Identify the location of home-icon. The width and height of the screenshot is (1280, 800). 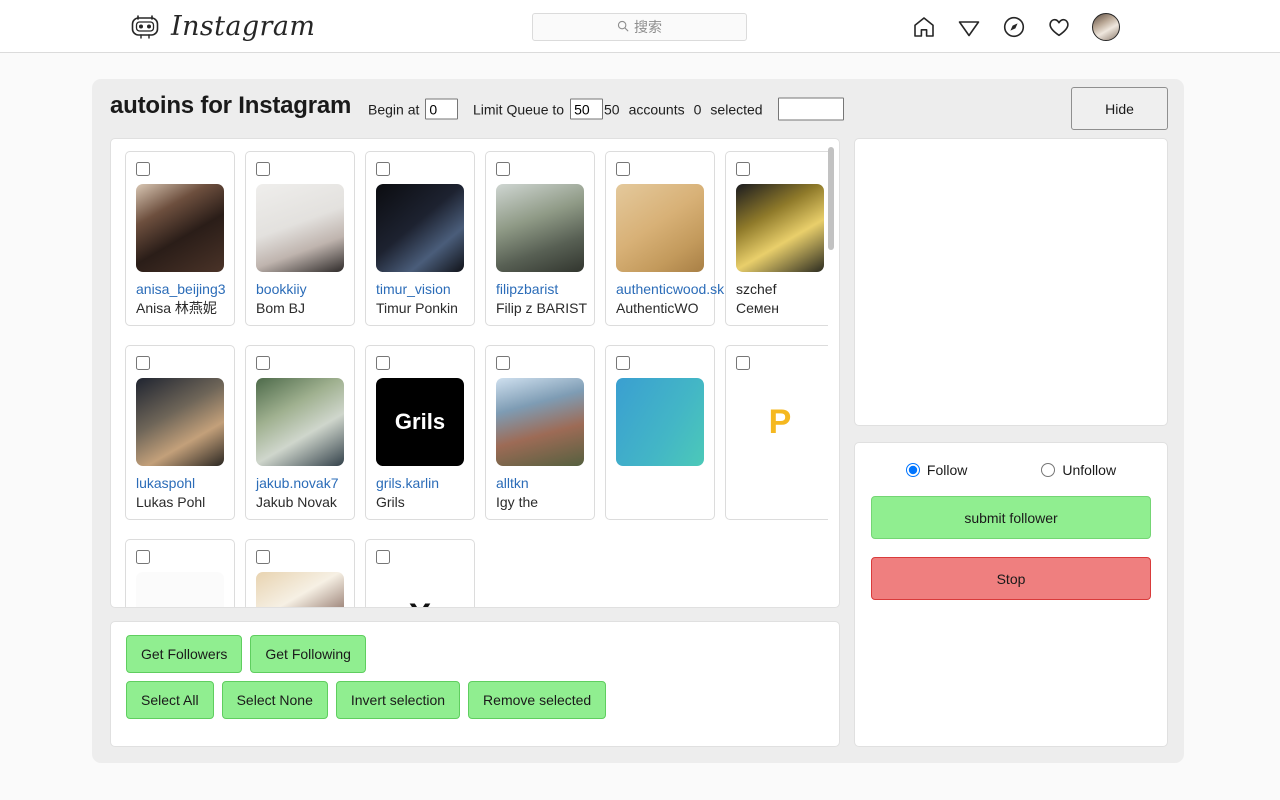
(924, 27).